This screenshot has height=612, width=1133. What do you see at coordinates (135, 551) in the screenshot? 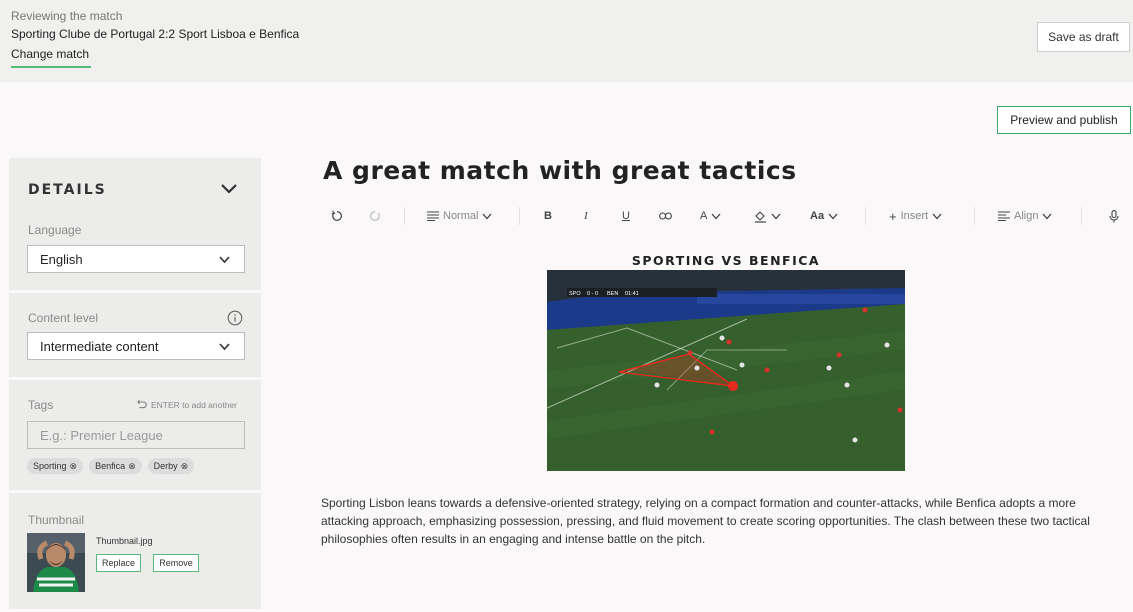
I see `thumbnail-panel: Thumbnail Thumbnail.jpg Replace Remove` at bounding box center [135, 551].